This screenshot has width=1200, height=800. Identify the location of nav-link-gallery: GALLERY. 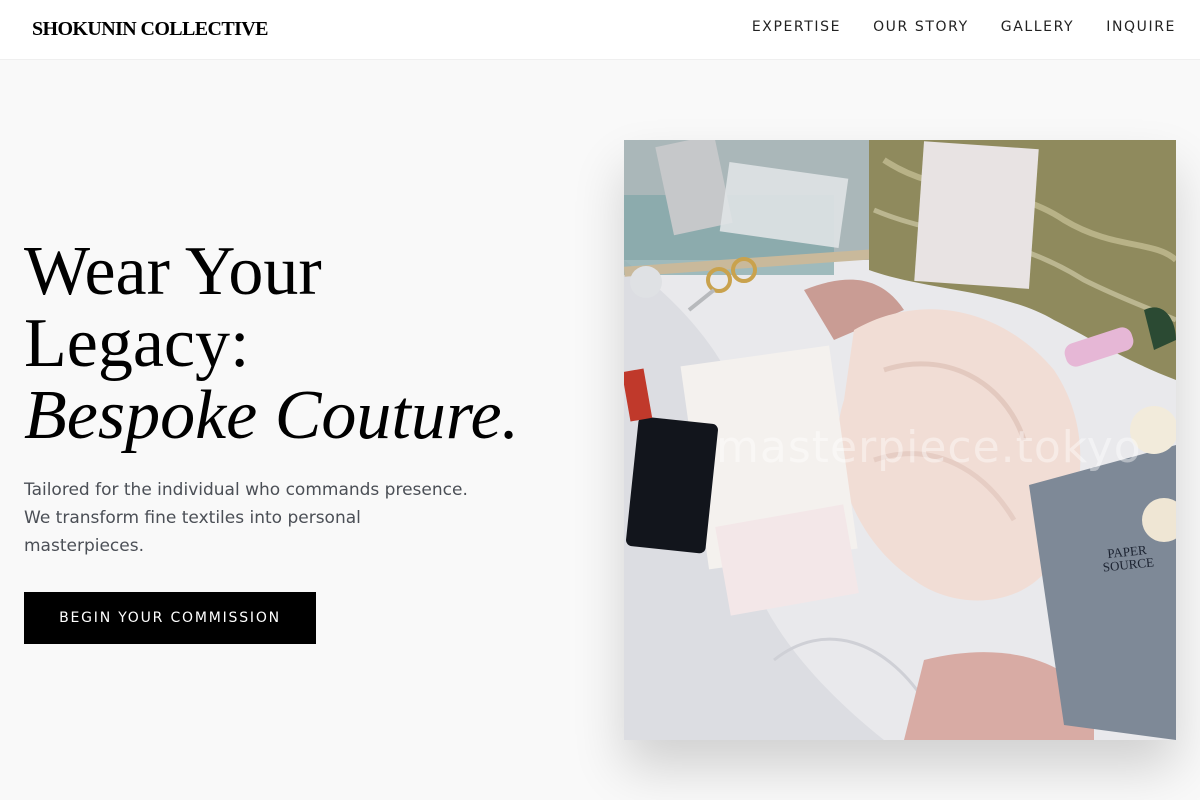
(1037, 27).